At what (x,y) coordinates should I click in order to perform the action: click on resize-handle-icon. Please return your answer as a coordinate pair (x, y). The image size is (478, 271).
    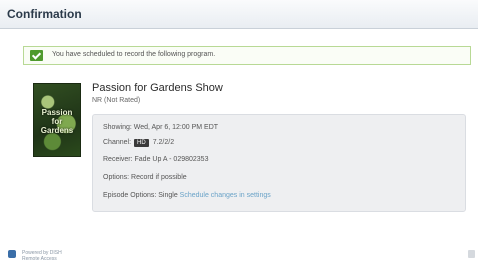
    Looking at the image, I should click on (471, 254).